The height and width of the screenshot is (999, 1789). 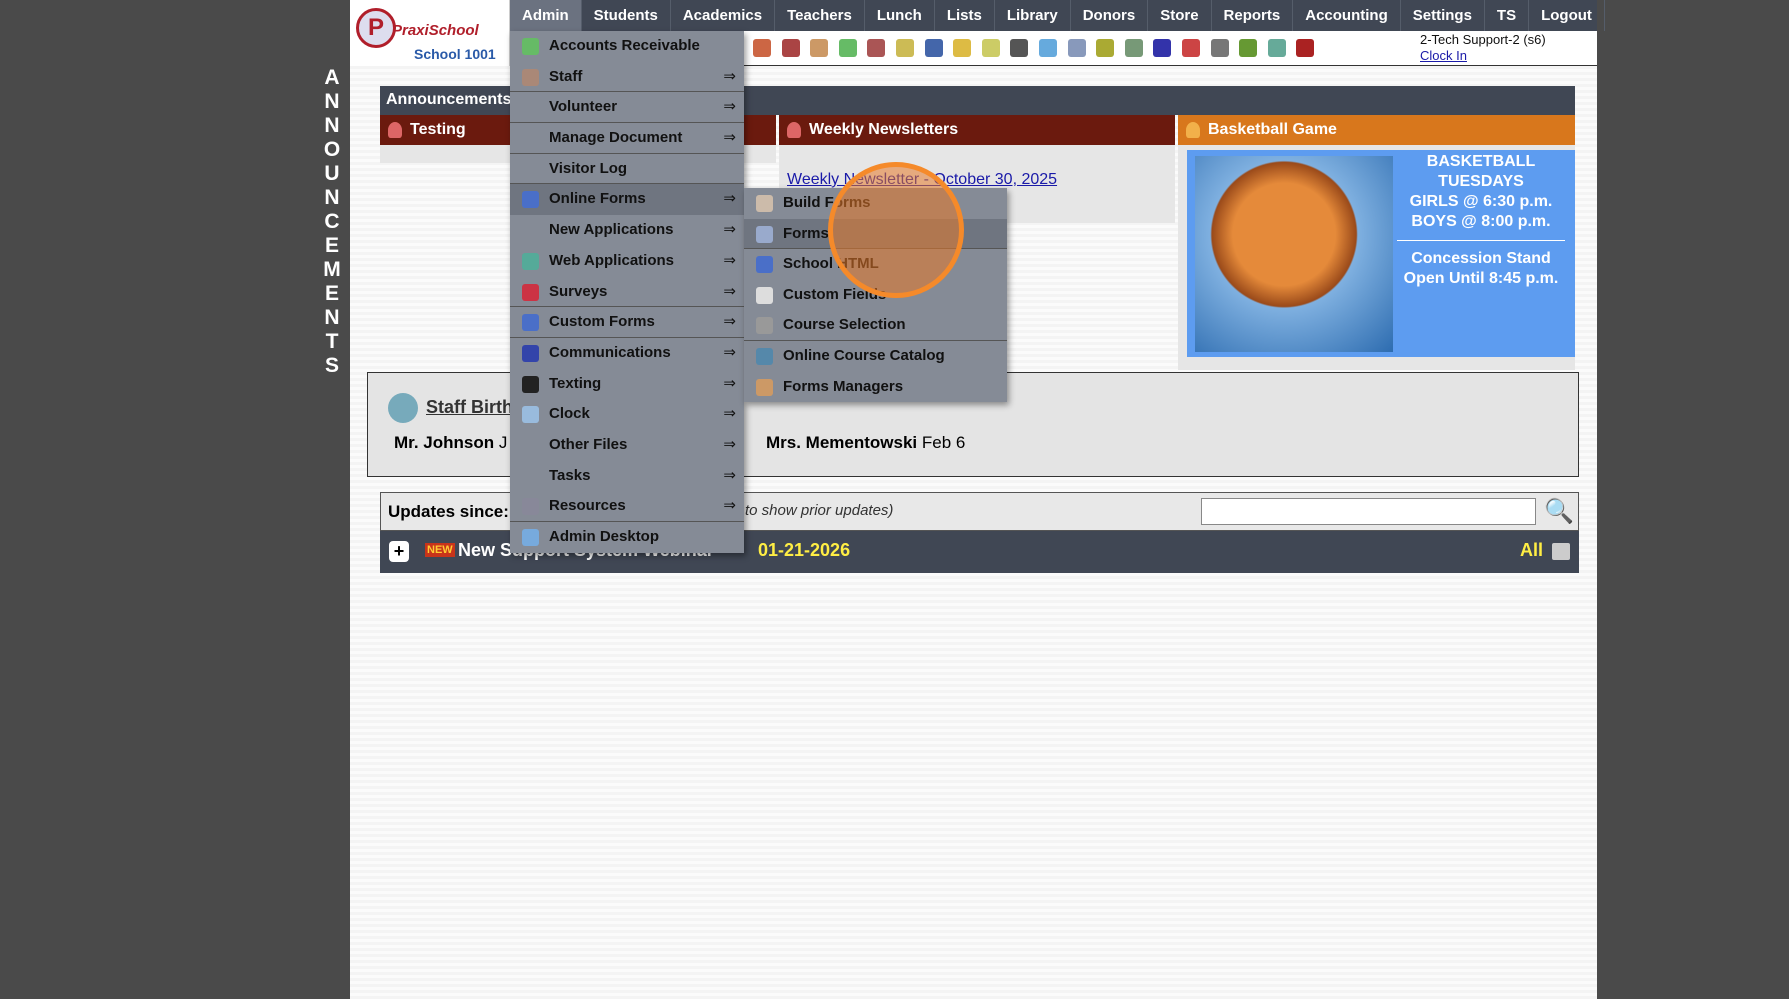 What do you see at coordinates (627, 77) in the screenshot?
I see `menu-item-staff: Staff ⇒` at bounding box center [627, 77].